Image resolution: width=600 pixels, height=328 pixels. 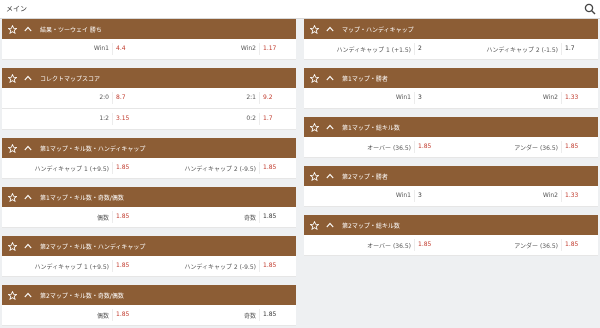 I want to click on market-header: 第1マップ・キル数・奇数/偶数, so click(x=149, y=197).